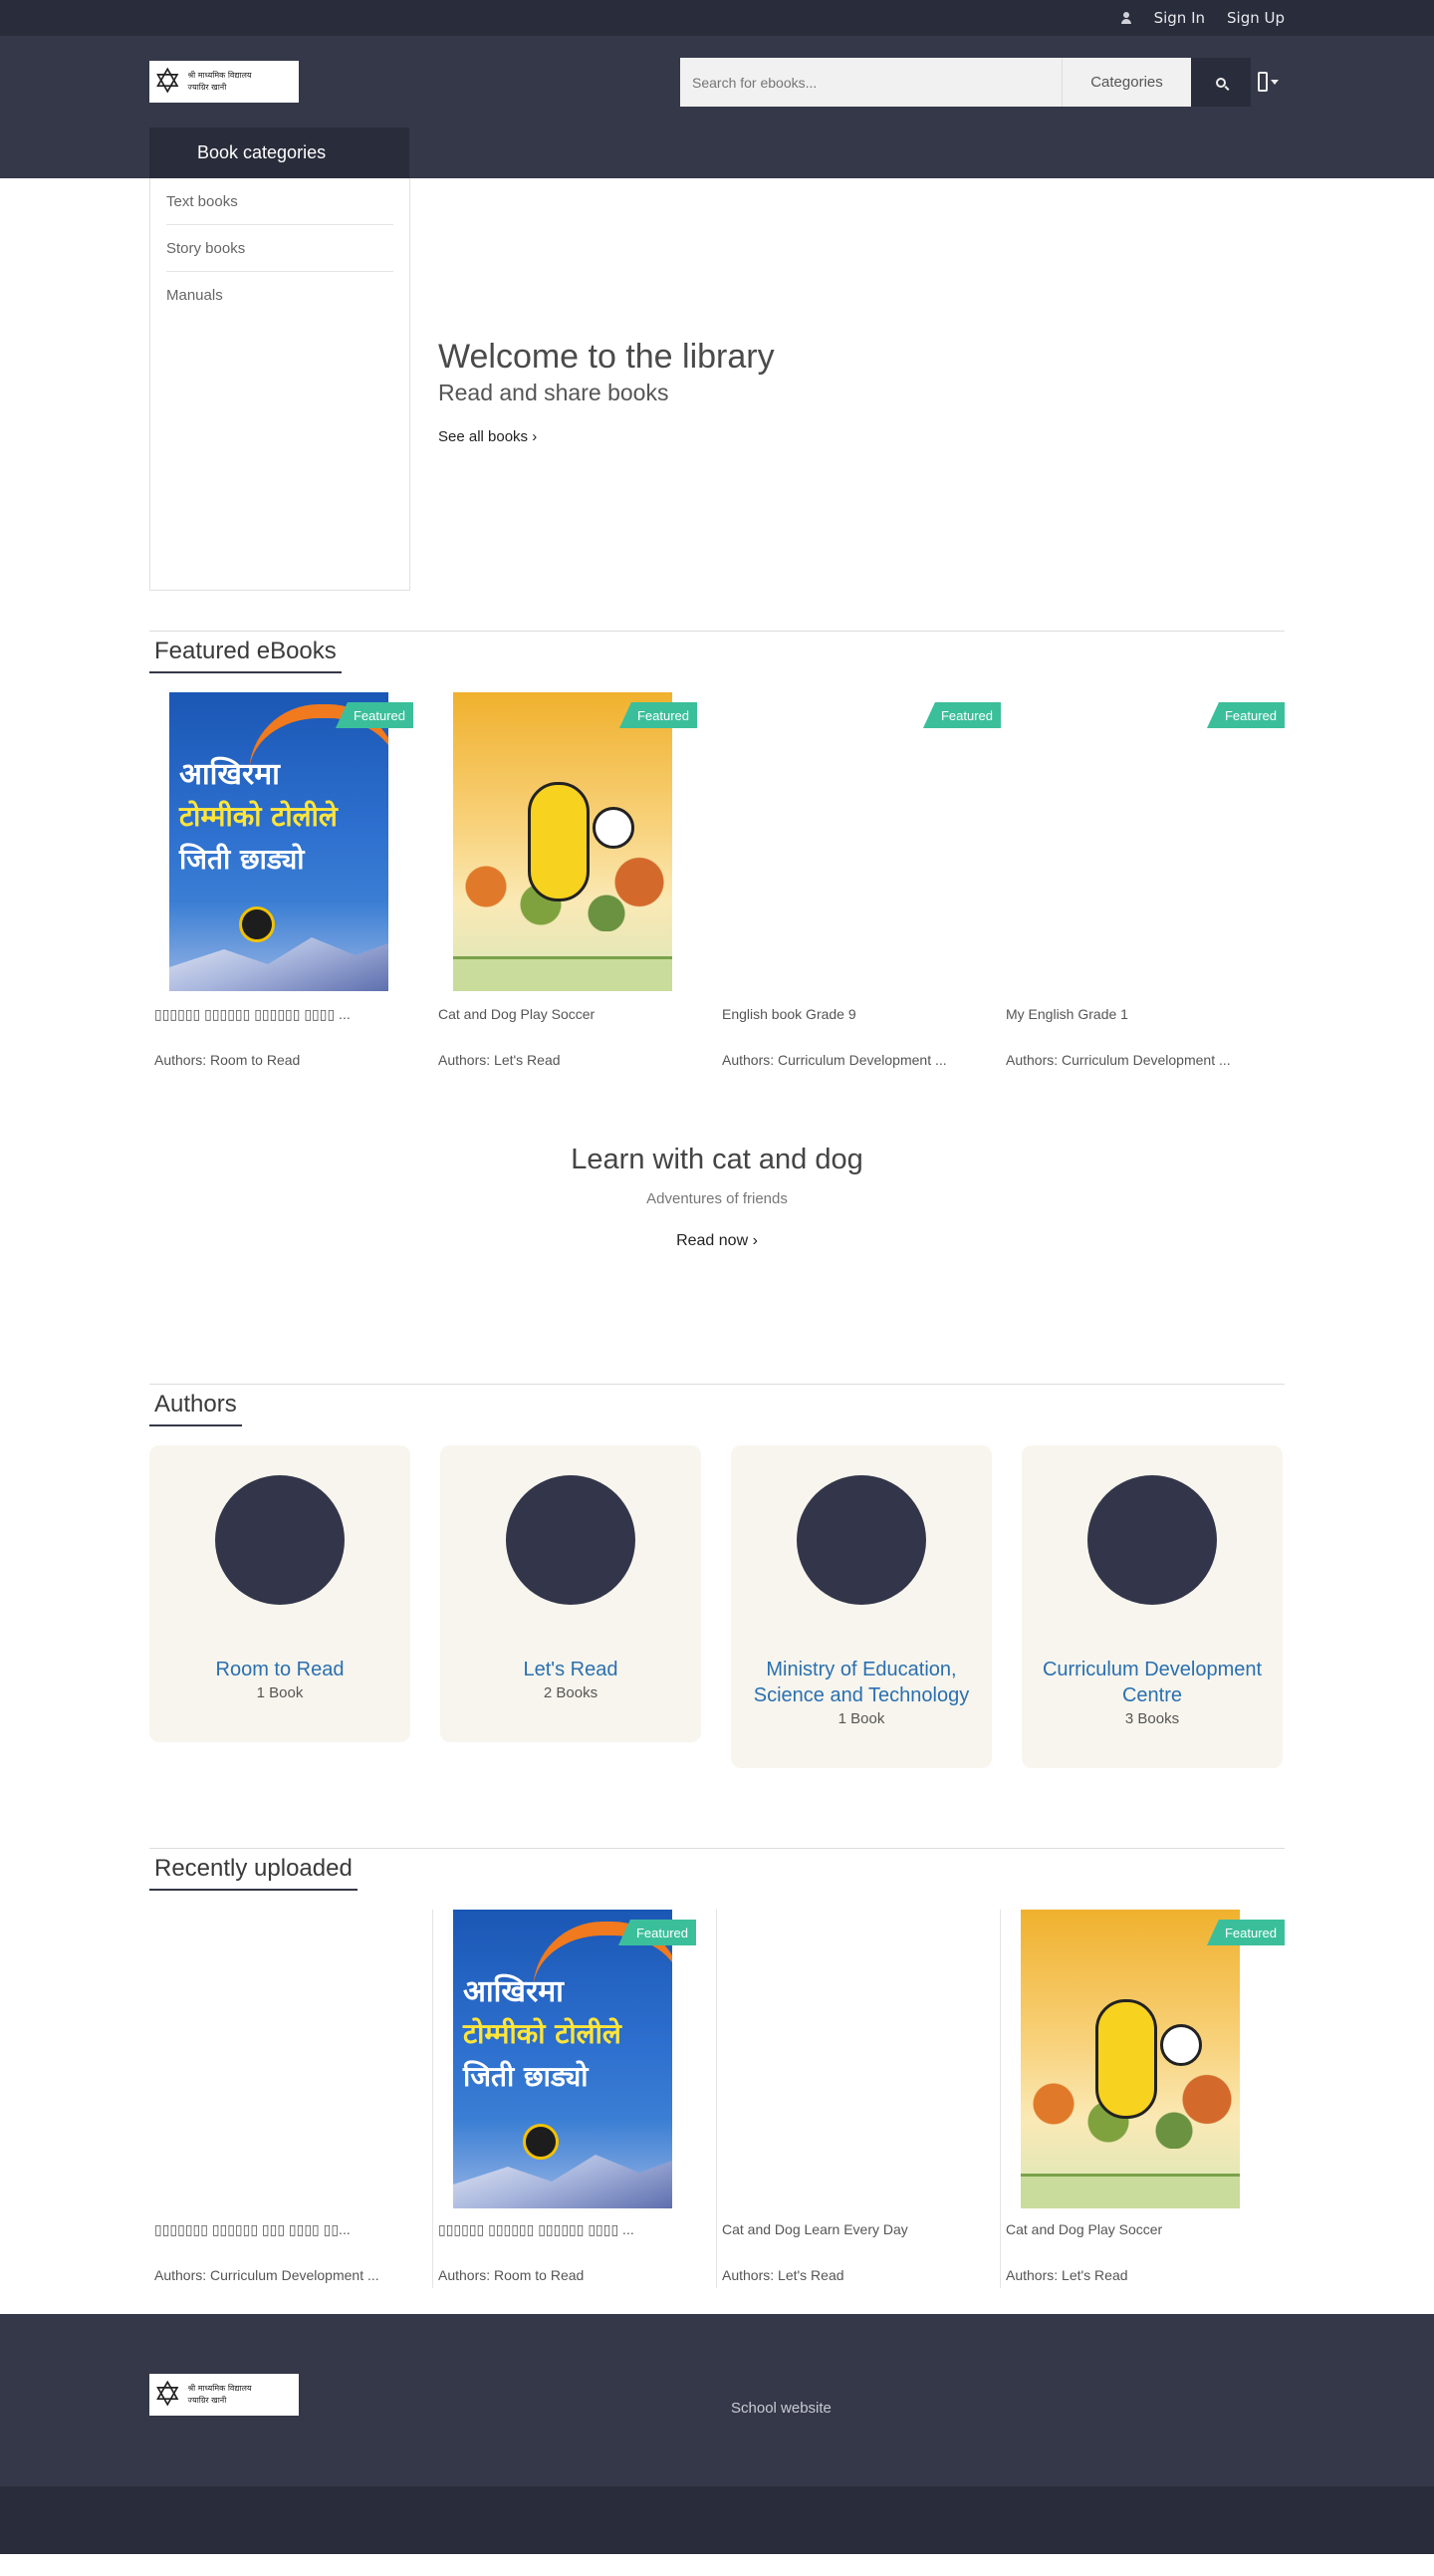 Image resolution: width=1434 pixels, height=2576 pixels. What do you see at coordinates (871, 82) in the screenshot?
I see `search-input` at bounding box center [871, 82].